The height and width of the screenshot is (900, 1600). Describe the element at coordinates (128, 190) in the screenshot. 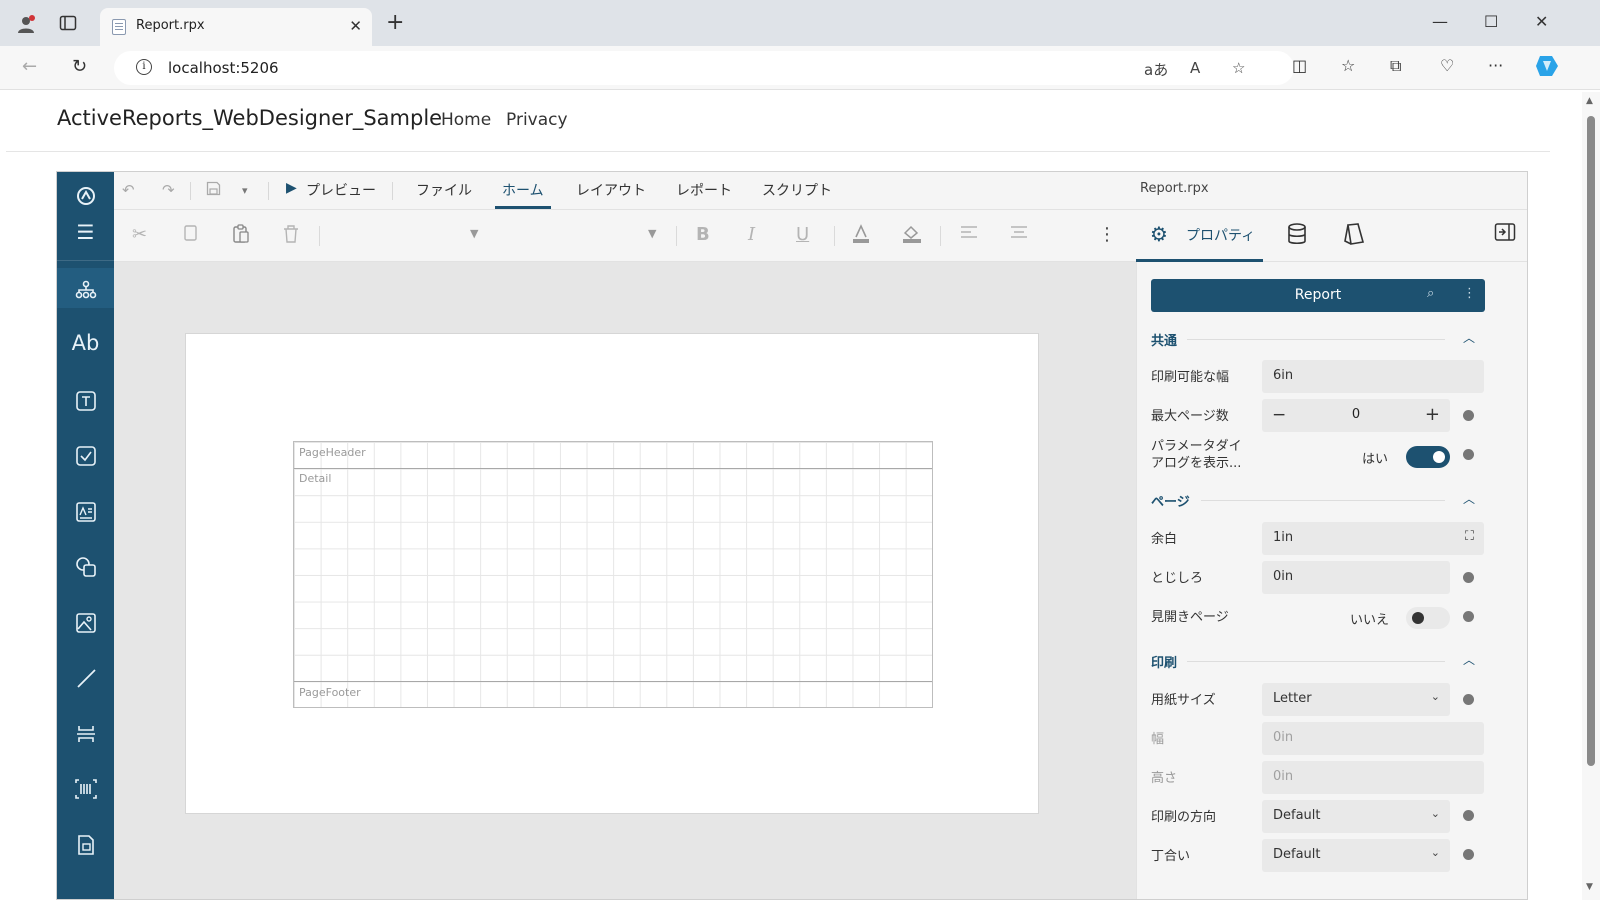

I see `undo-icon: ↶` at that location.